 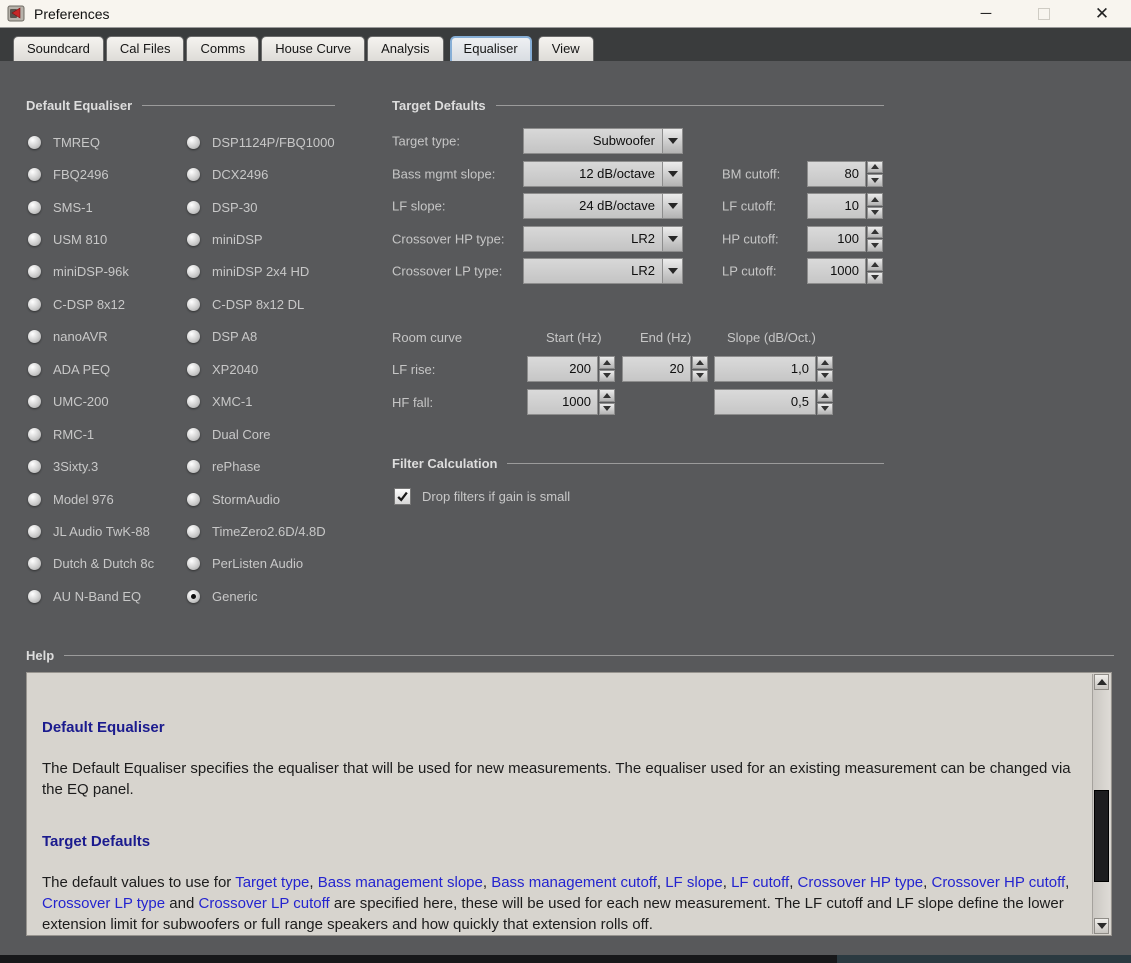 I want to click on radio-option-rmc-1: RMC-1, so click(x=107, y=434).